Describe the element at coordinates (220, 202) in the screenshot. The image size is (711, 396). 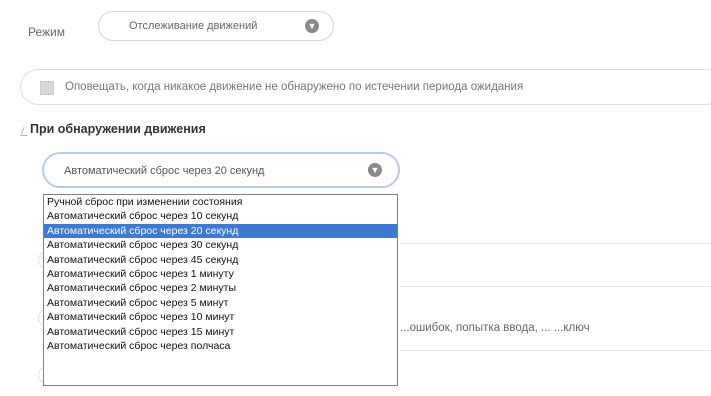
I see `dropdown-option: Ручной сброс при изменении состояния` at that location.